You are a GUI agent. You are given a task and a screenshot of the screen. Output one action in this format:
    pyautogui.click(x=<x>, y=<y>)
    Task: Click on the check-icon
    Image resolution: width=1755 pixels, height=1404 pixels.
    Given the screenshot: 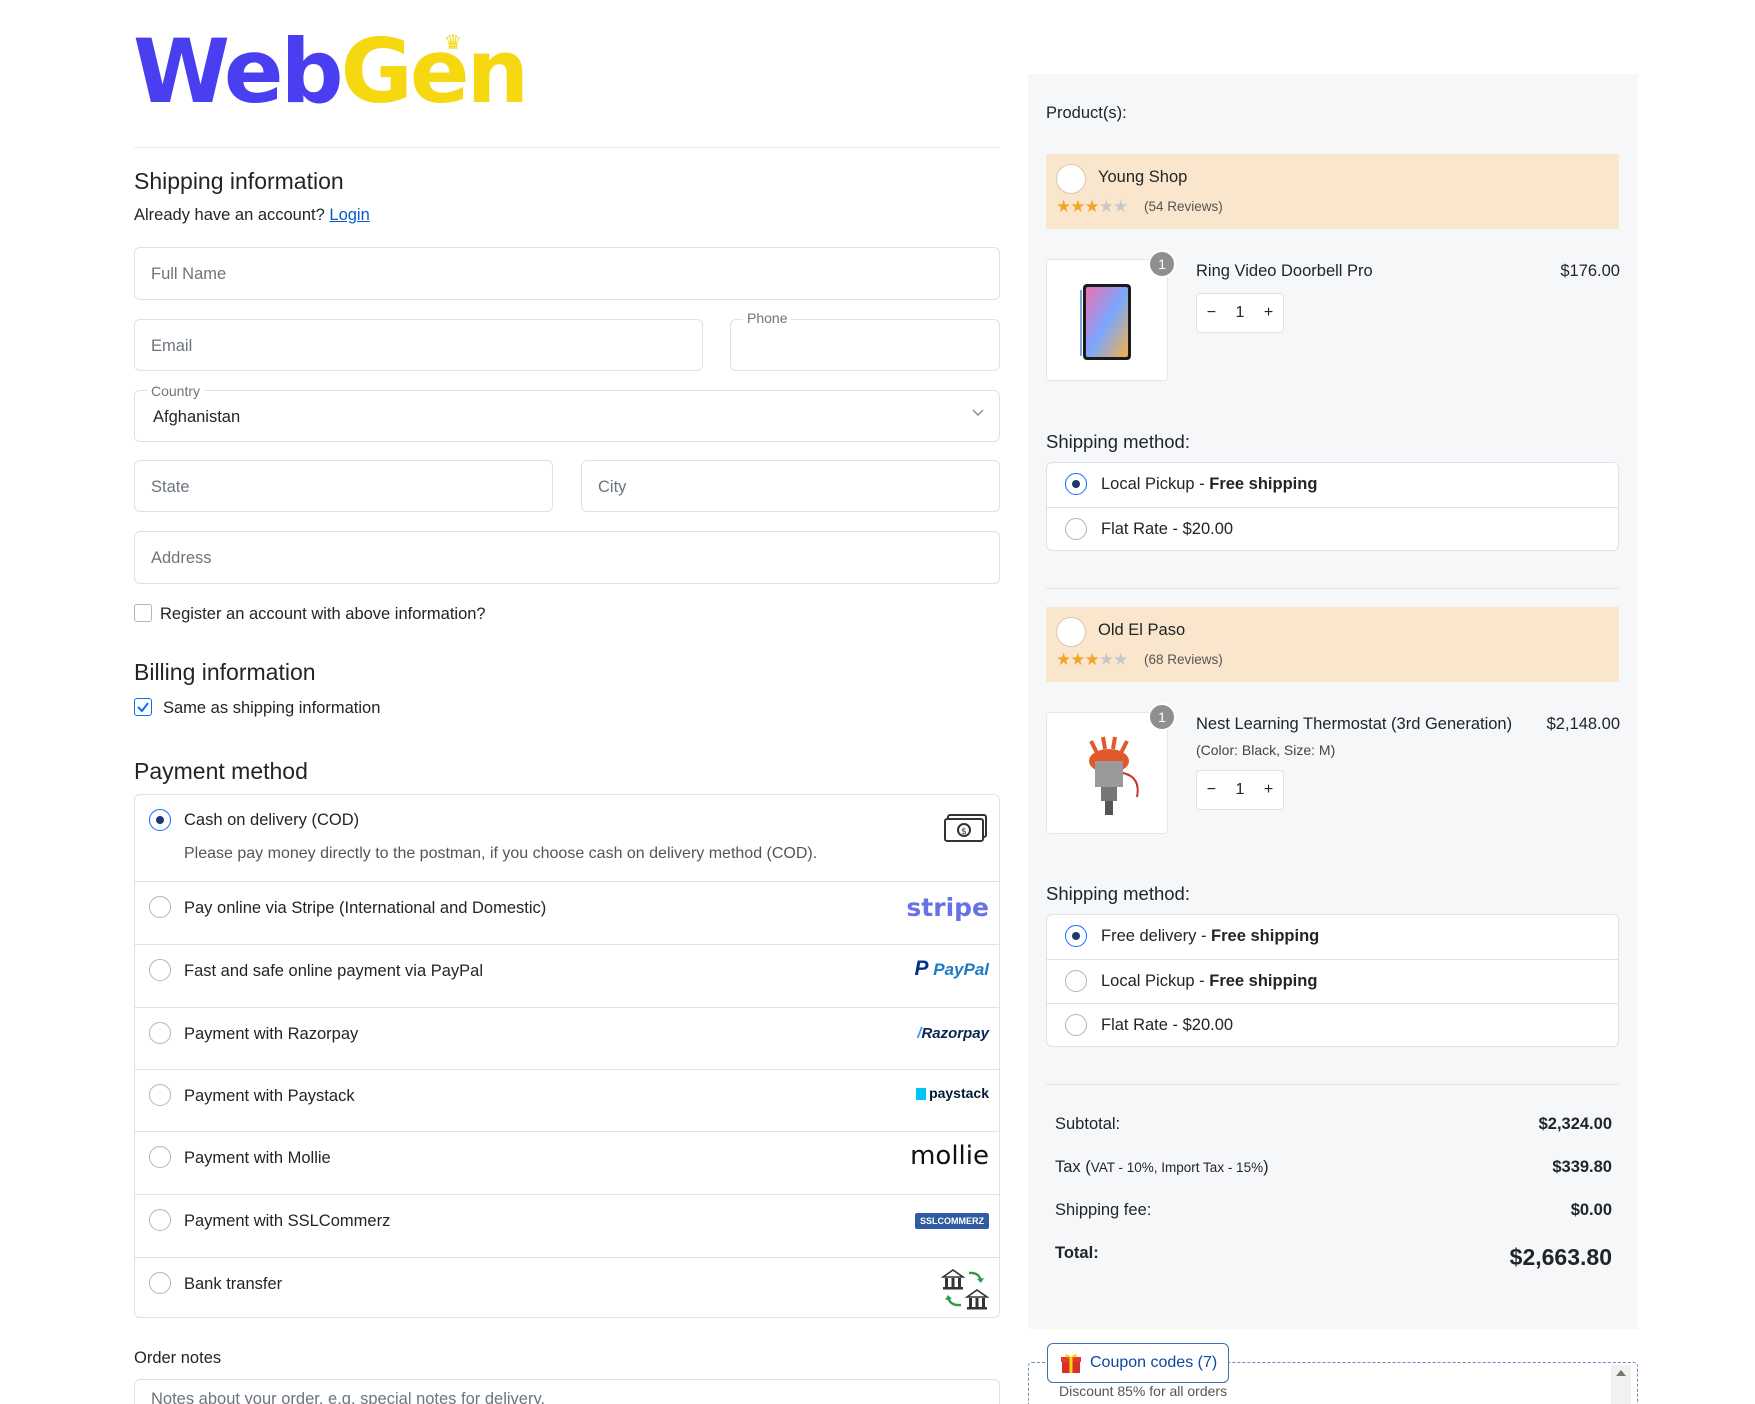 What is the action you would take?
    pyautogui.click(x=143, y=707)
    